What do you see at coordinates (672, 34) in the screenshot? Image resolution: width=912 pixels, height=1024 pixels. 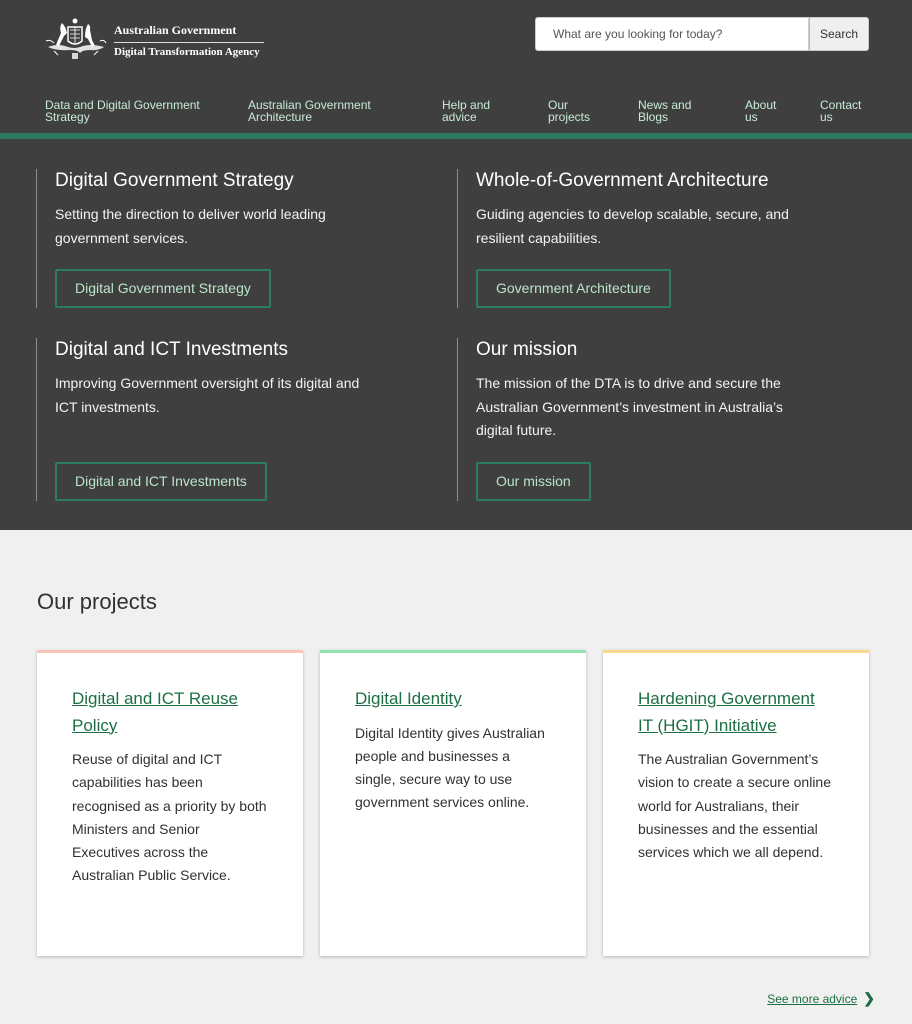 I see `search-input` at bounding box center [672, 34].